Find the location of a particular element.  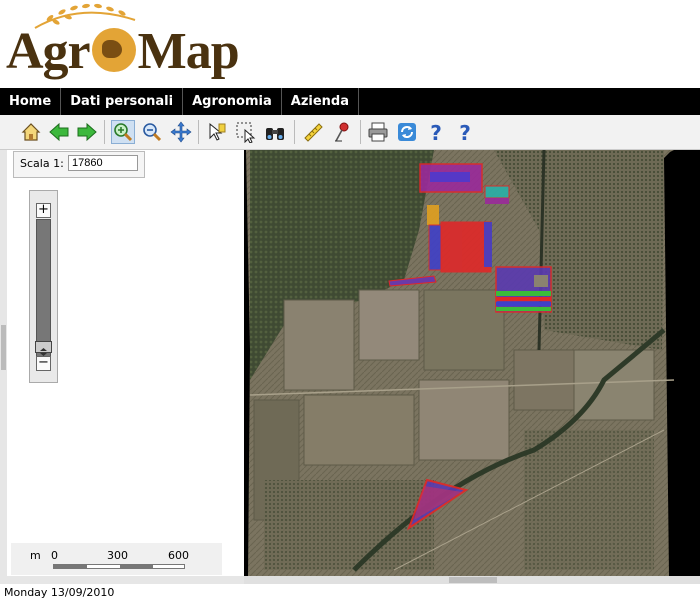

agromap-logo: Agr Map is located at coordinates (120, 44).